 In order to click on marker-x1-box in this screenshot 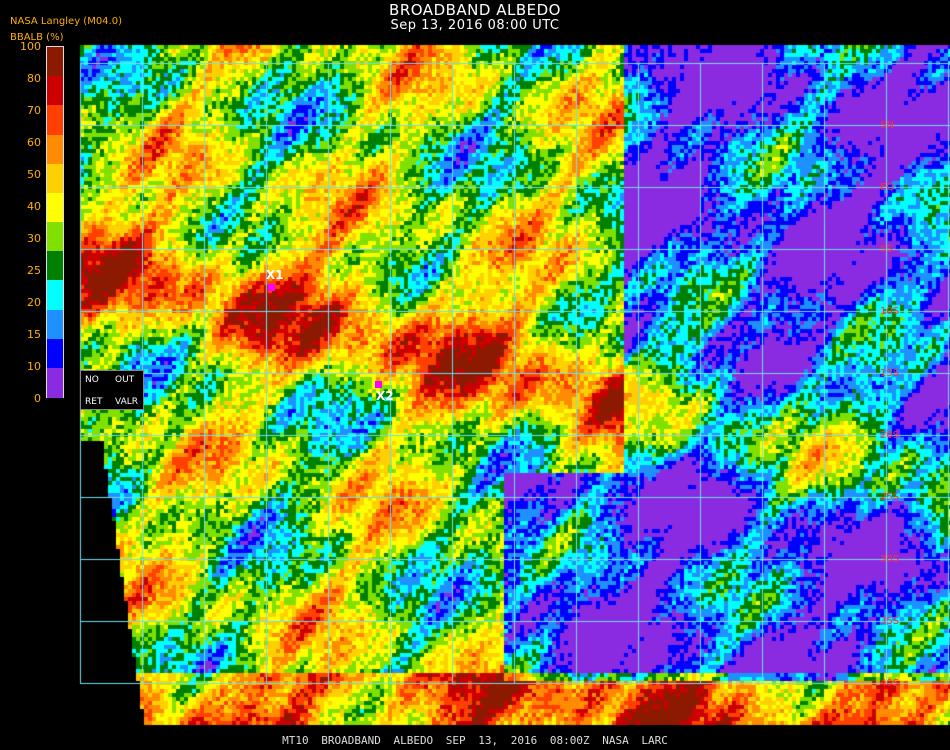, I will do `click(271, 287)`.